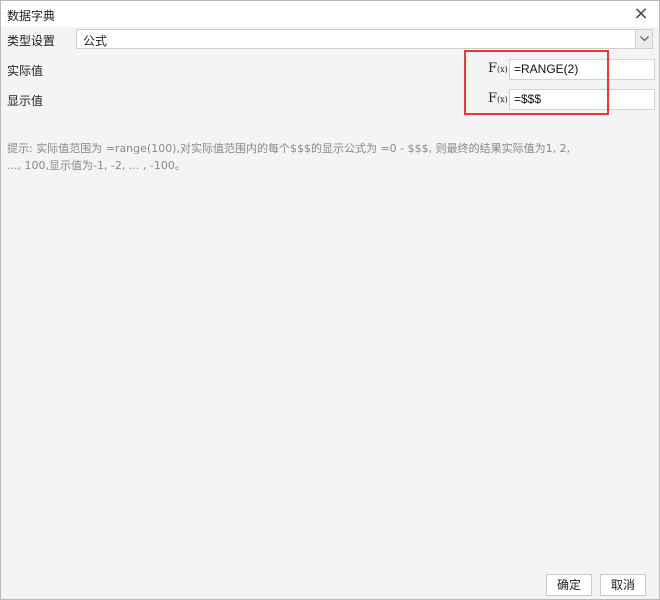 The image size is (660, 600). I want to click on type-setting-select: 公式, so click(364, 39).